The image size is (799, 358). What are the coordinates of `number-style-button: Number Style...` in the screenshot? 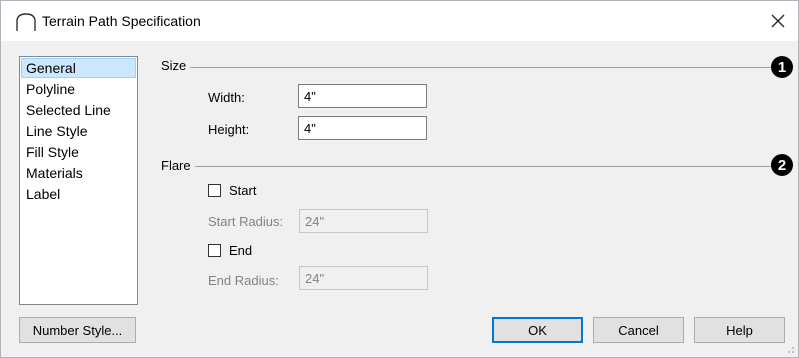 It's located at (77, 330).